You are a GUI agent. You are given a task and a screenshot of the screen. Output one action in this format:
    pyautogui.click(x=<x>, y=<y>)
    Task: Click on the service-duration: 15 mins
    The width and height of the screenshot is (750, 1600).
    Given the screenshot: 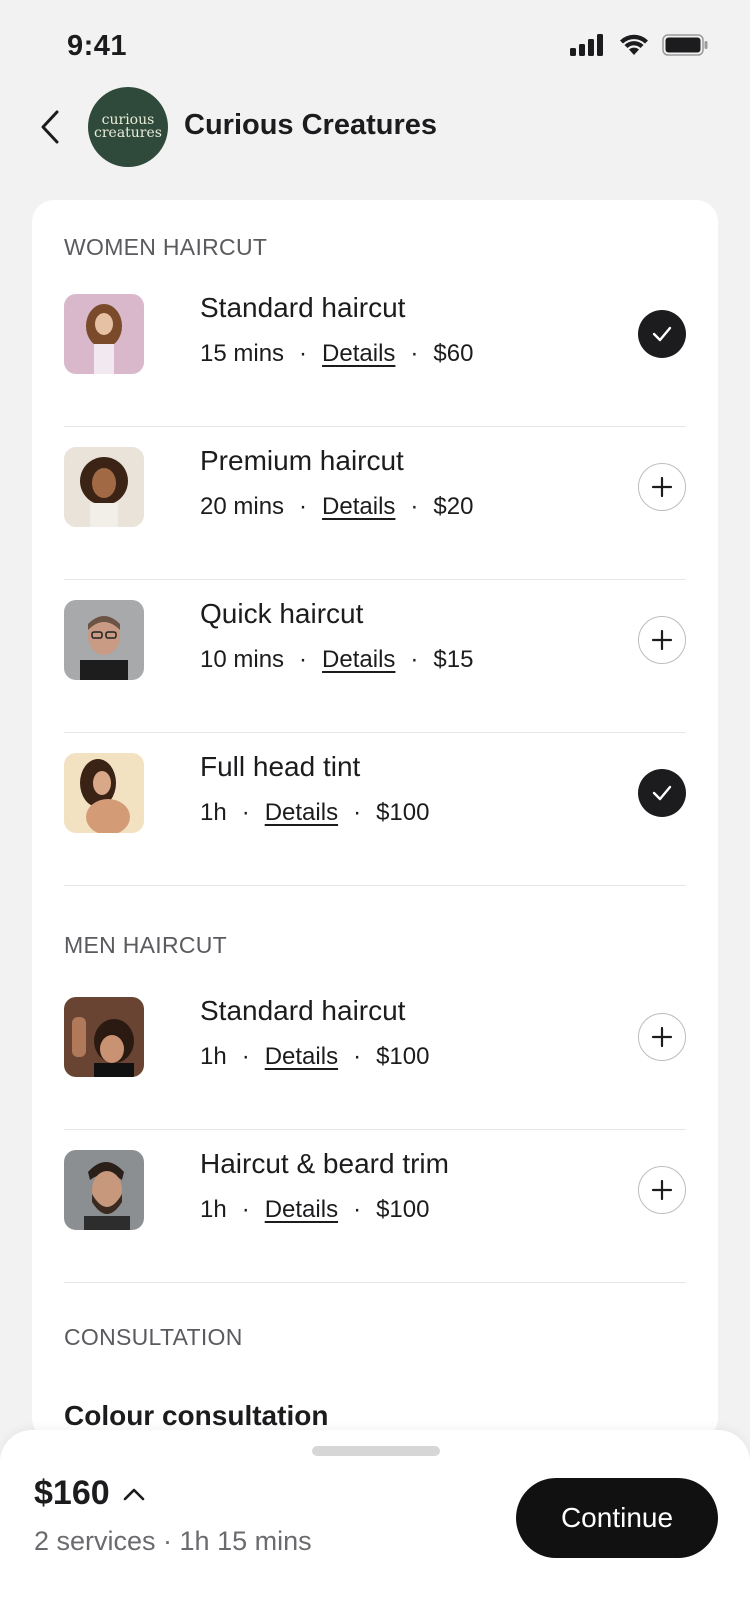 What is the action you would take?
    pyautogui.click(x=242, y=353)
    